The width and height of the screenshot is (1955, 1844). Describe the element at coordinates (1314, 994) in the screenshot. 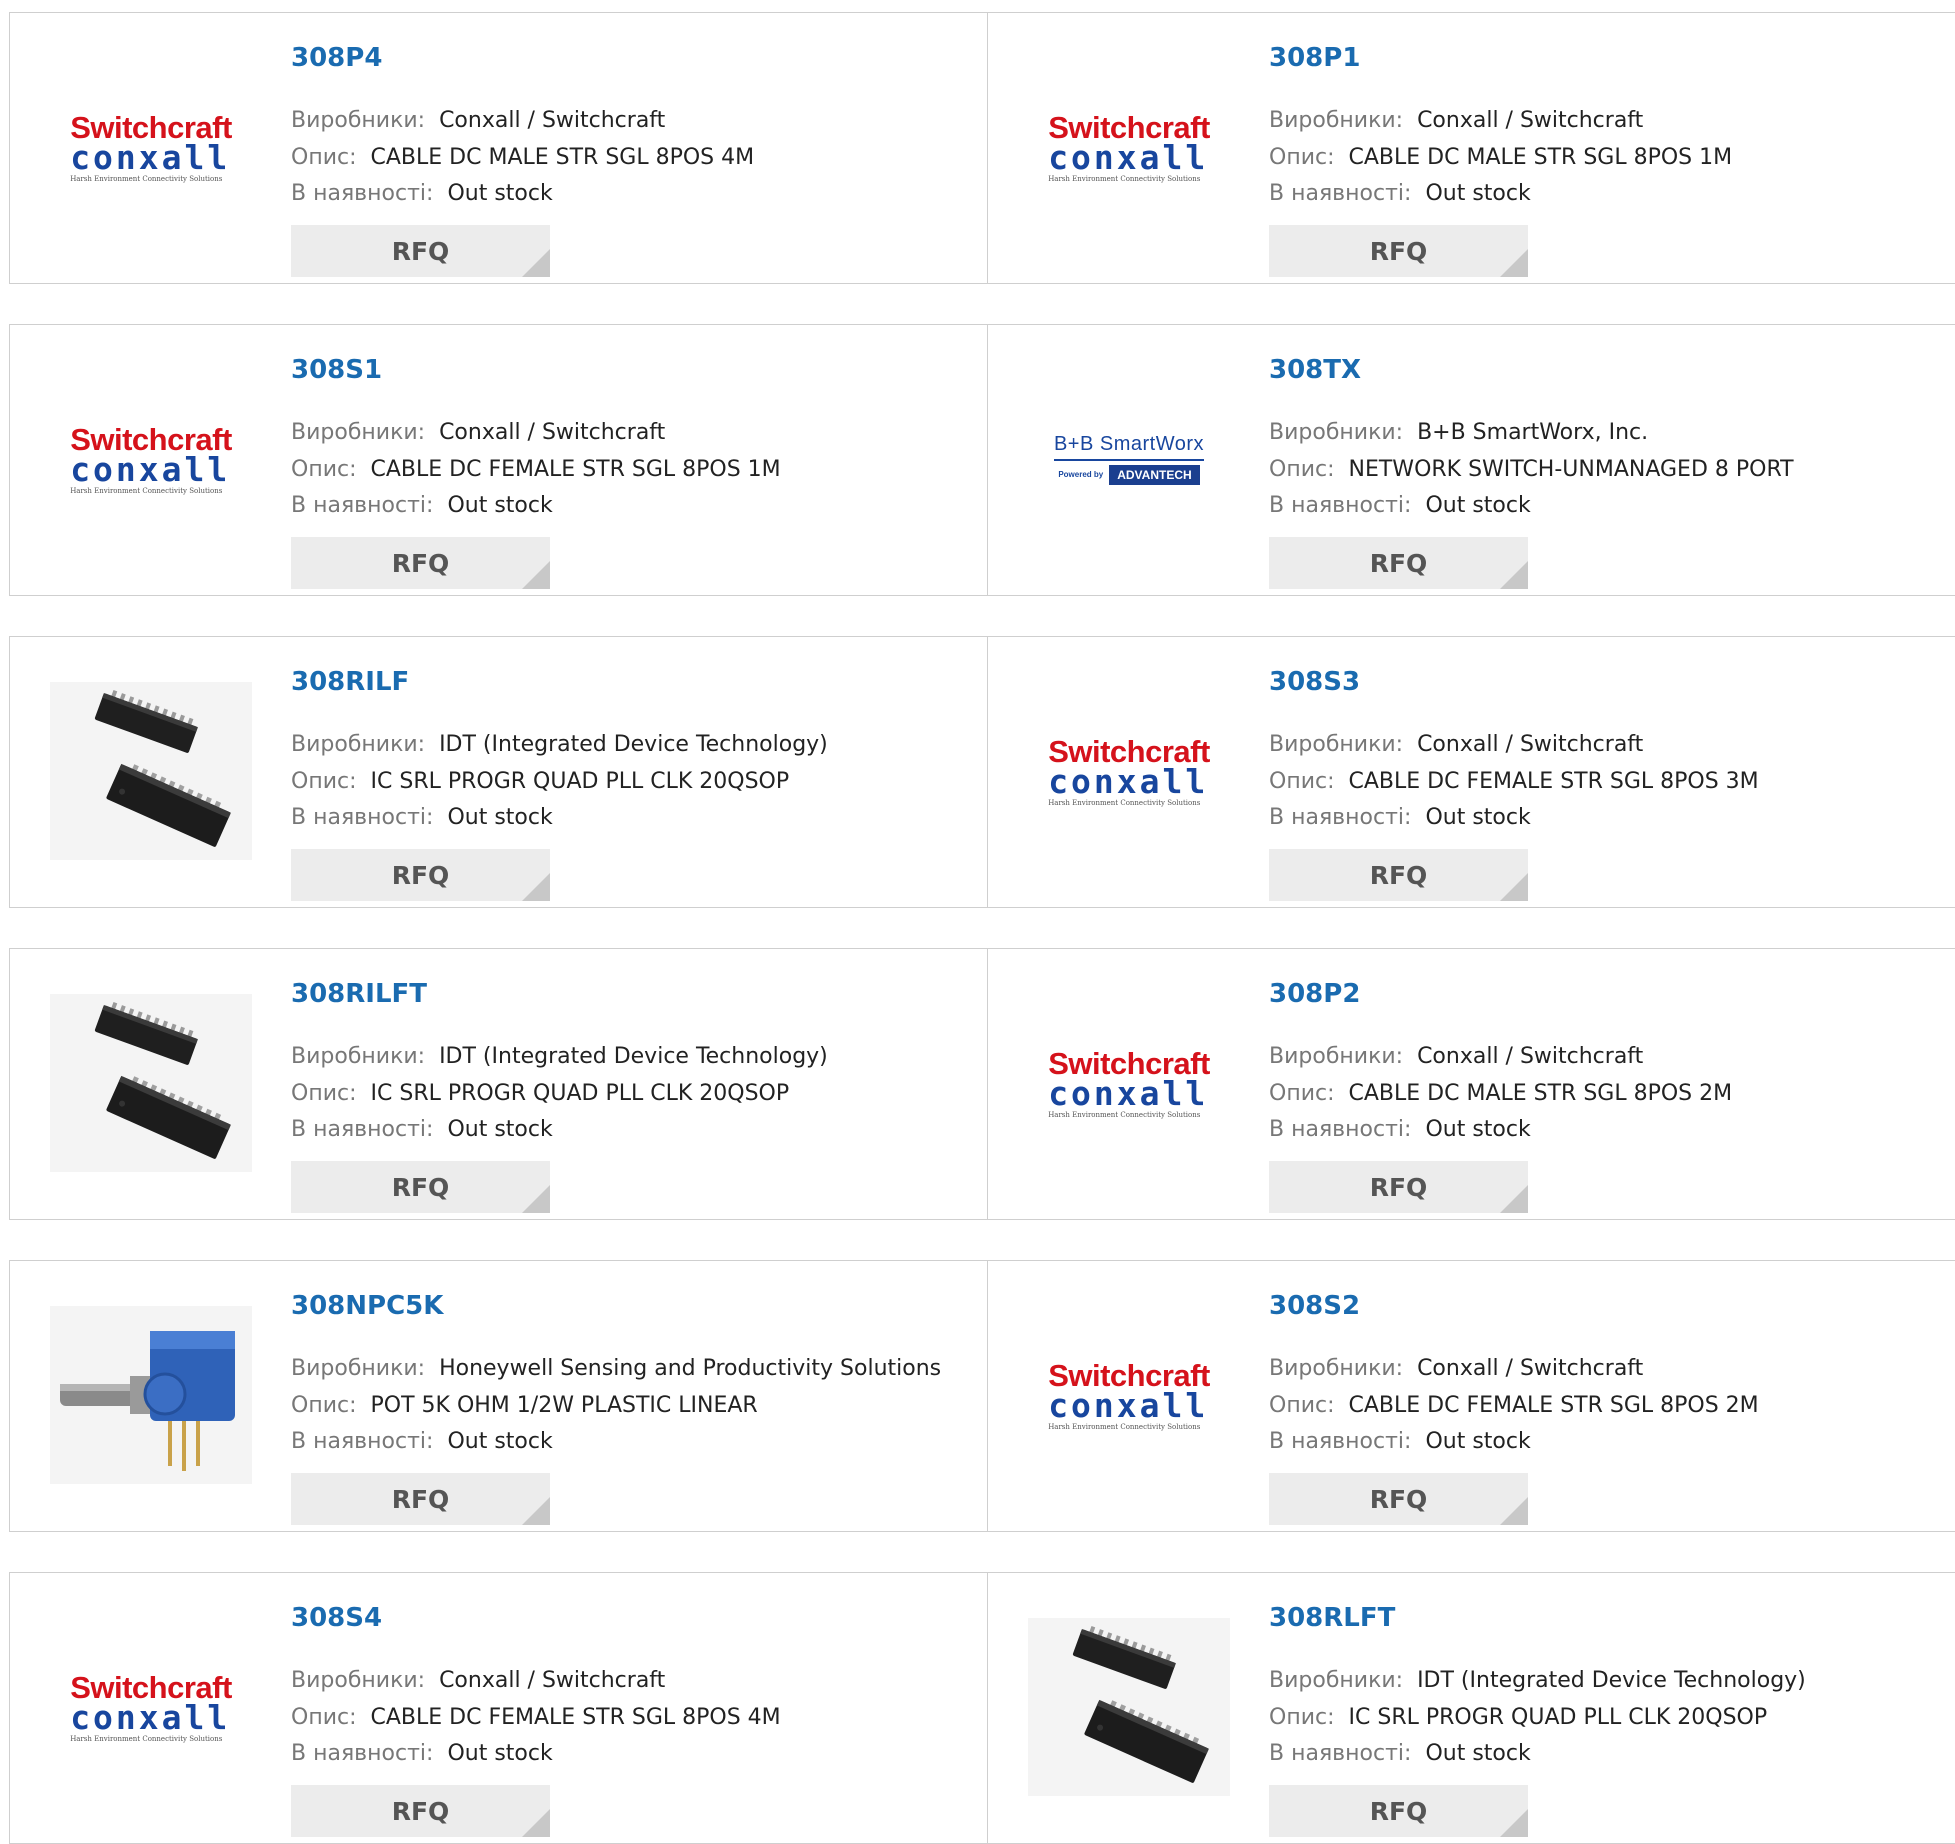

I see `part-number-link: 308P2` at that location.